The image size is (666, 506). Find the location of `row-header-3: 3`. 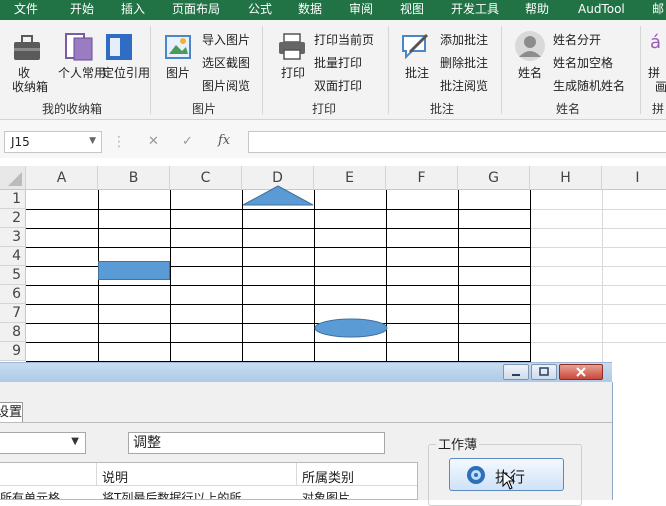

row-header-3: 3 is located at coordinates (13, 237).